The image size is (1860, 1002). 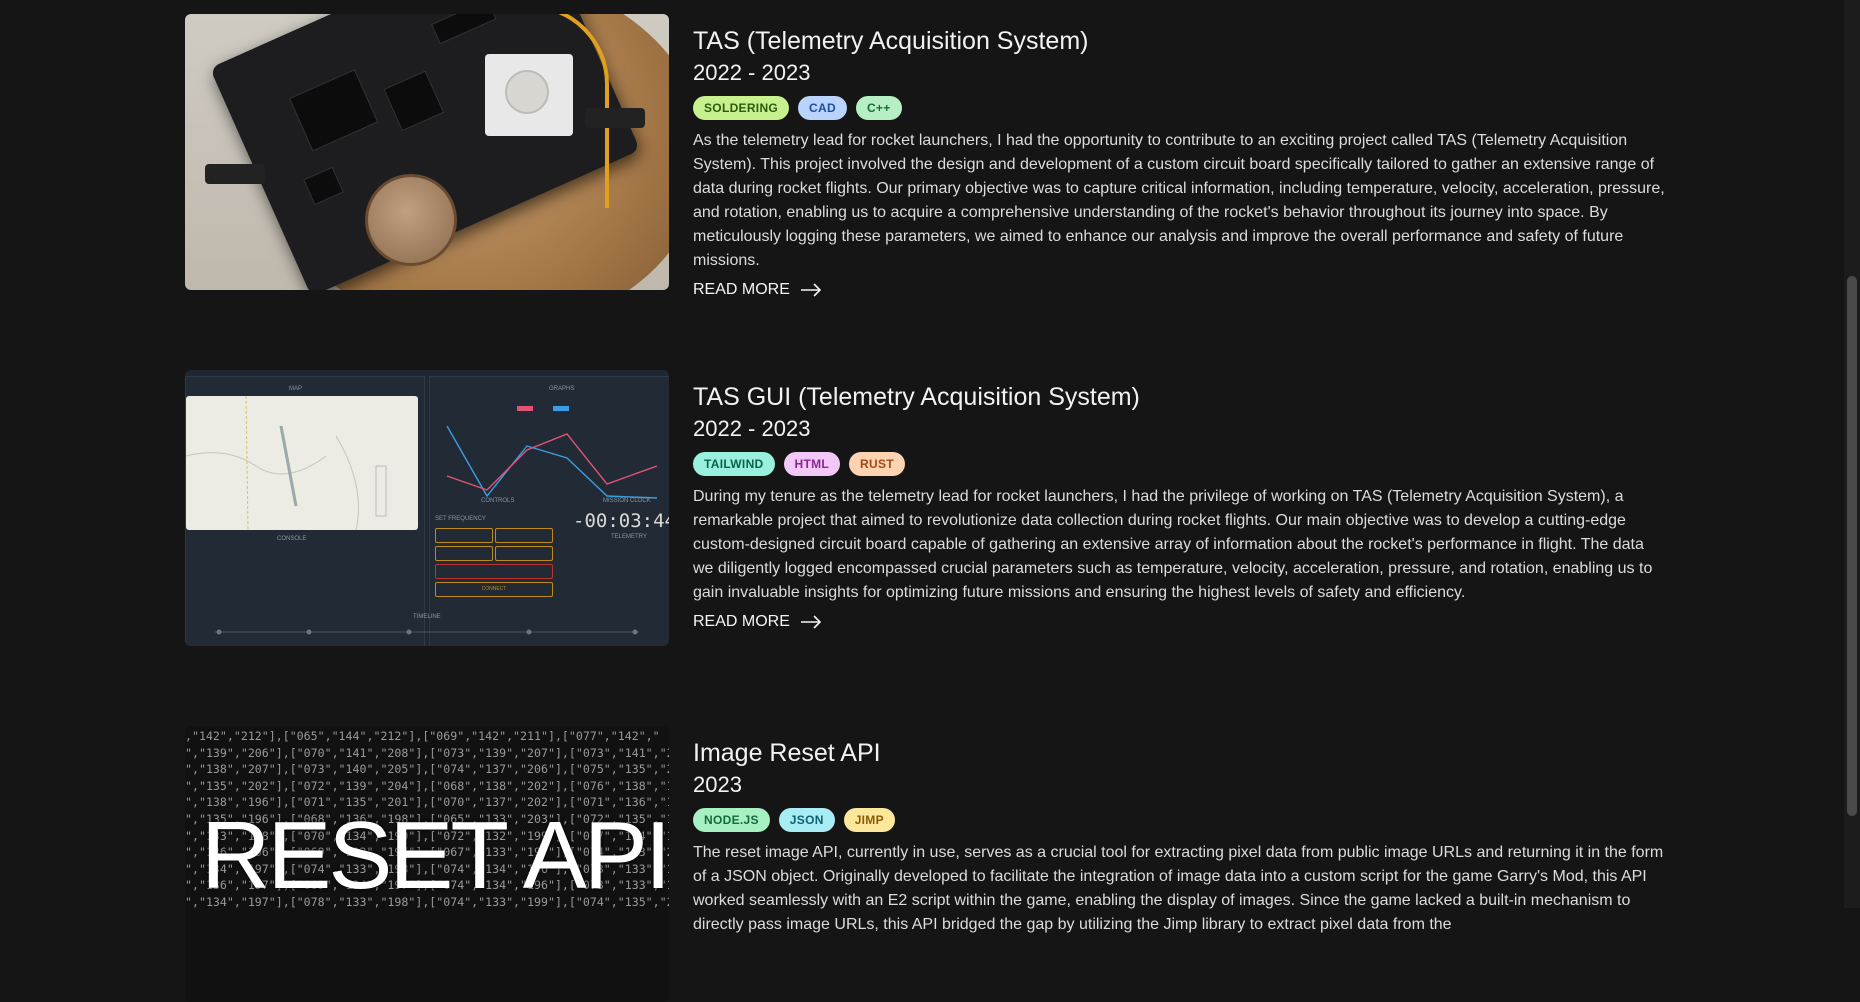 I want to click on tag-tailwind: TAILWIND, so click(x=734, y=464).